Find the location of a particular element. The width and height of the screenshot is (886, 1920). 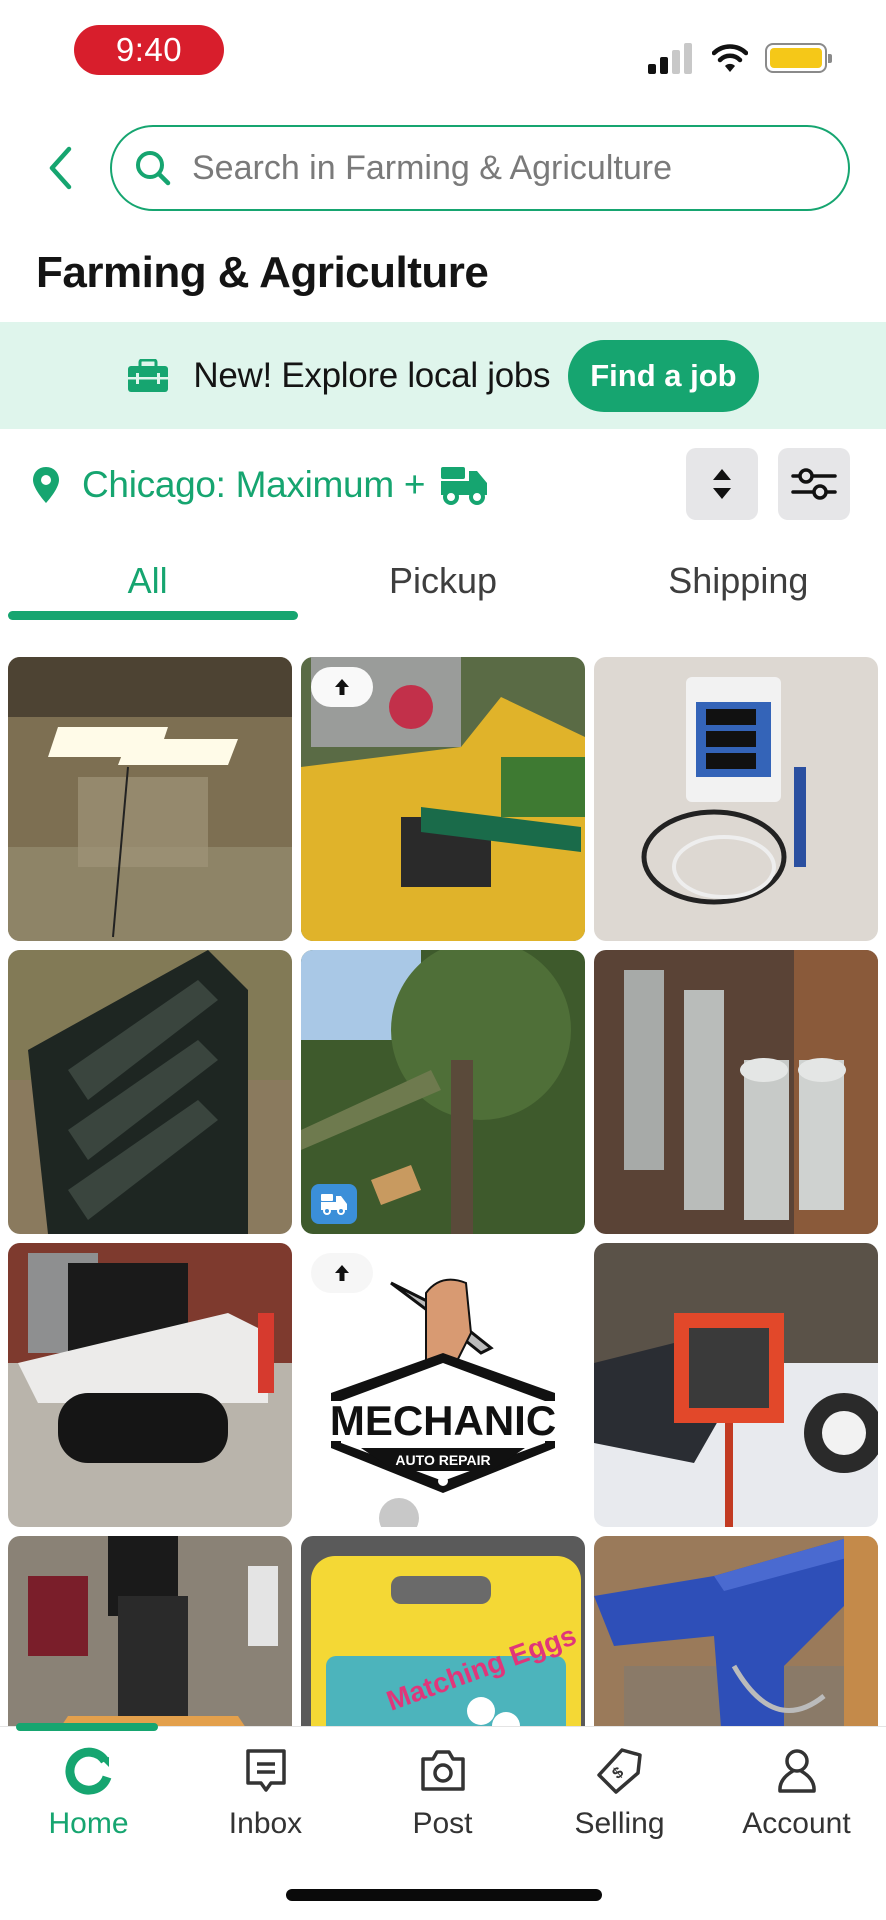

nav-label: Account is located at coordinates (796, 1823).